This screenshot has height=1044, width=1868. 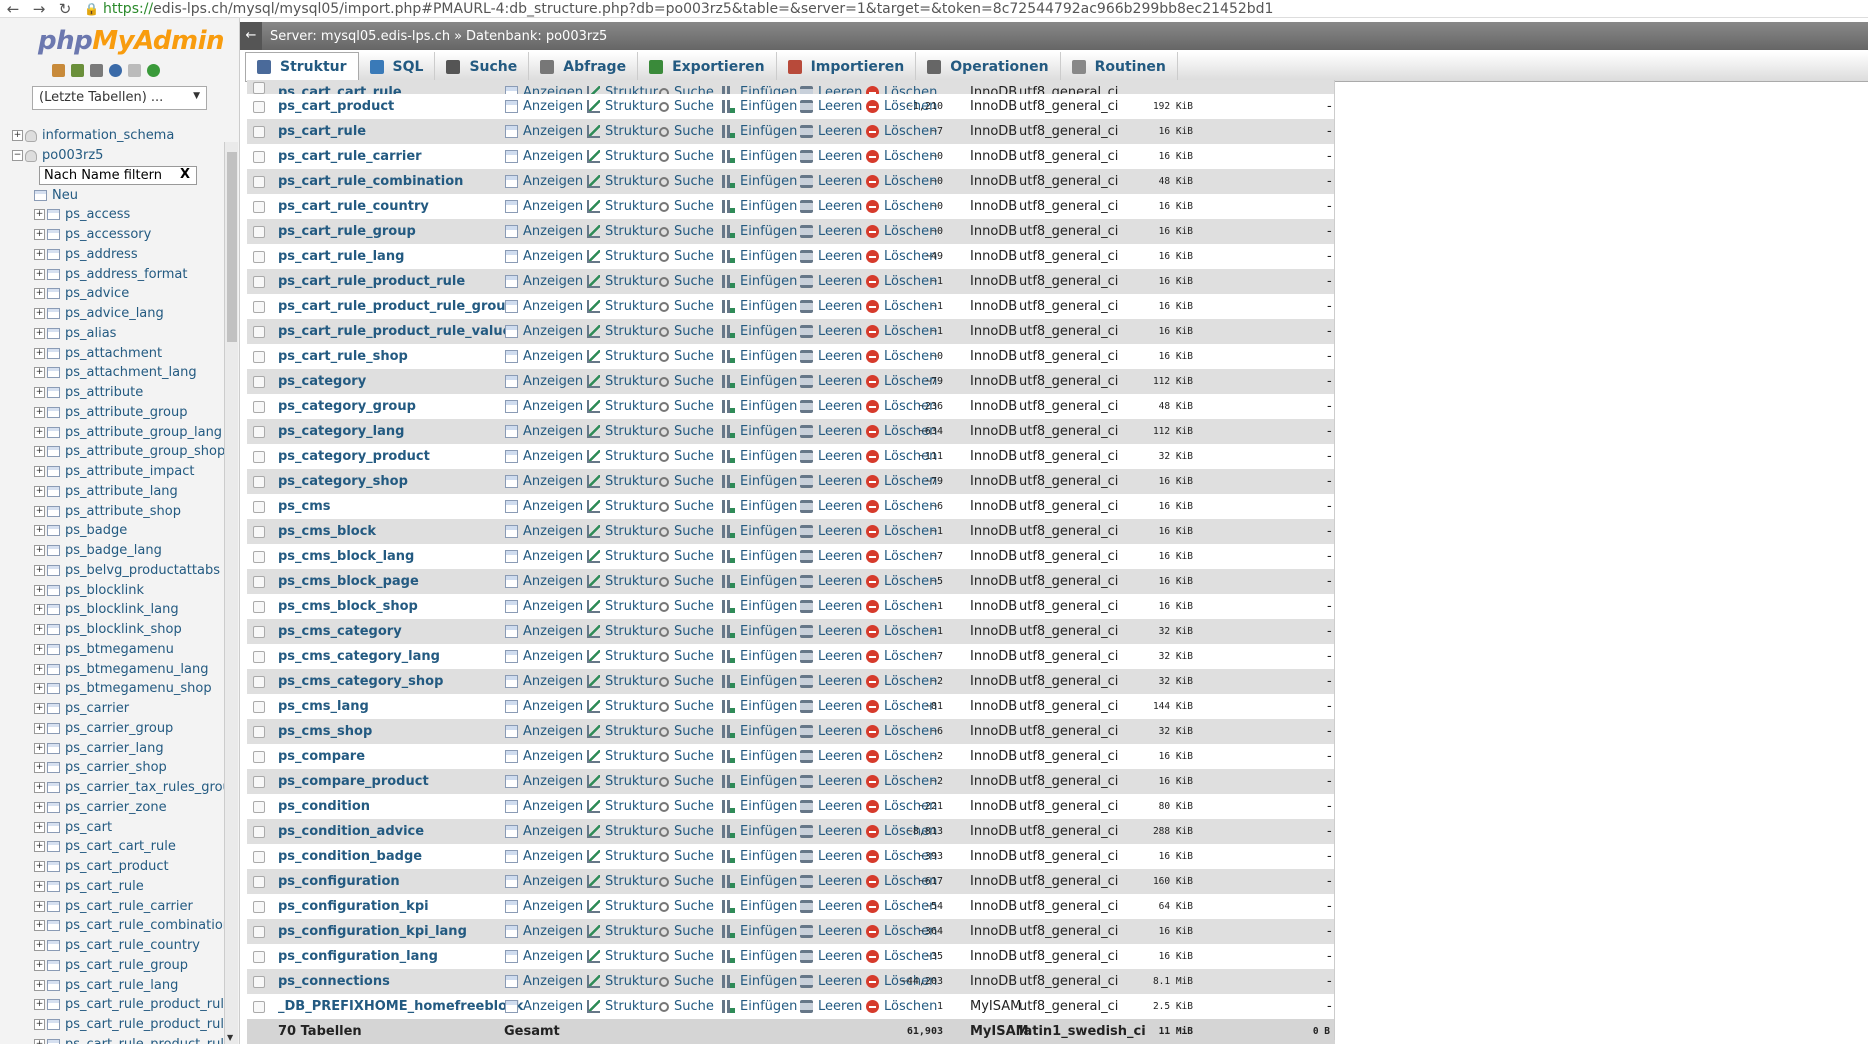 I want to click on table-name-link: ps_cms_shop, so click(x=325, y=731).